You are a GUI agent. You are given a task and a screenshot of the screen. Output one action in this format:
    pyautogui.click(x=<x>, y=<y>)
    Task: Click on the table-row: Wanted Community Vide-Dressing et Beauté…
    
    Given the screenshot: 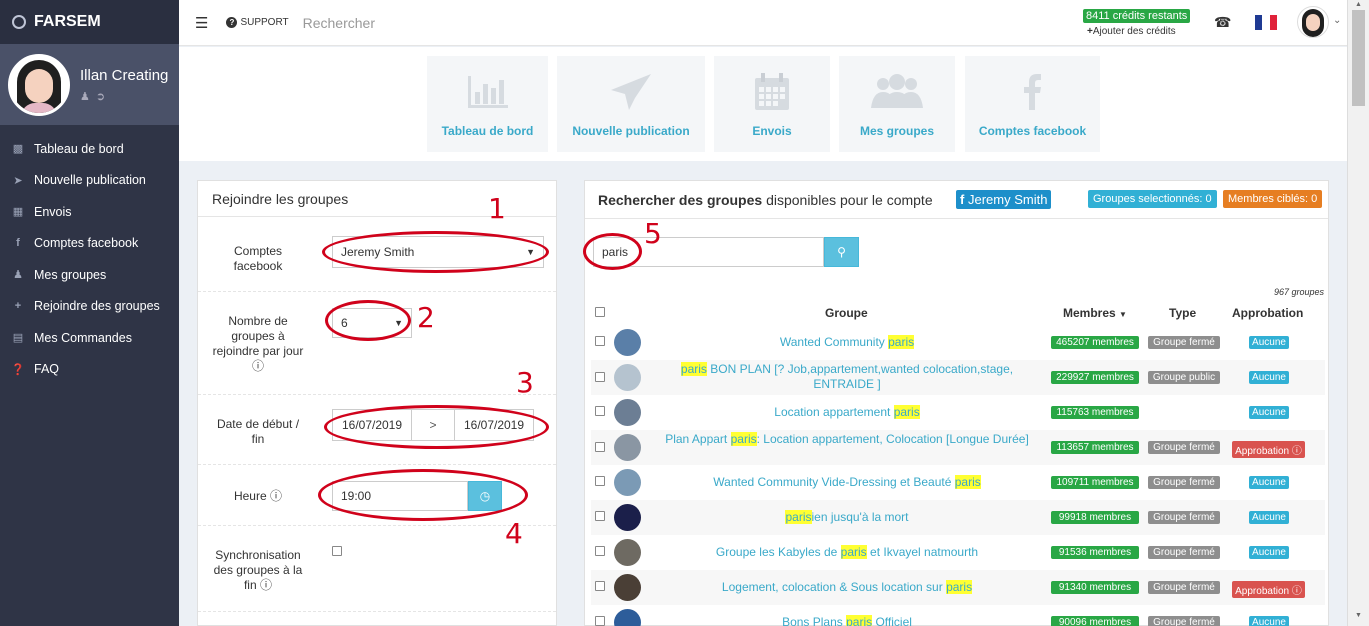 What is the action you would take?
    pyautogui.click(x=958, y=482)
    